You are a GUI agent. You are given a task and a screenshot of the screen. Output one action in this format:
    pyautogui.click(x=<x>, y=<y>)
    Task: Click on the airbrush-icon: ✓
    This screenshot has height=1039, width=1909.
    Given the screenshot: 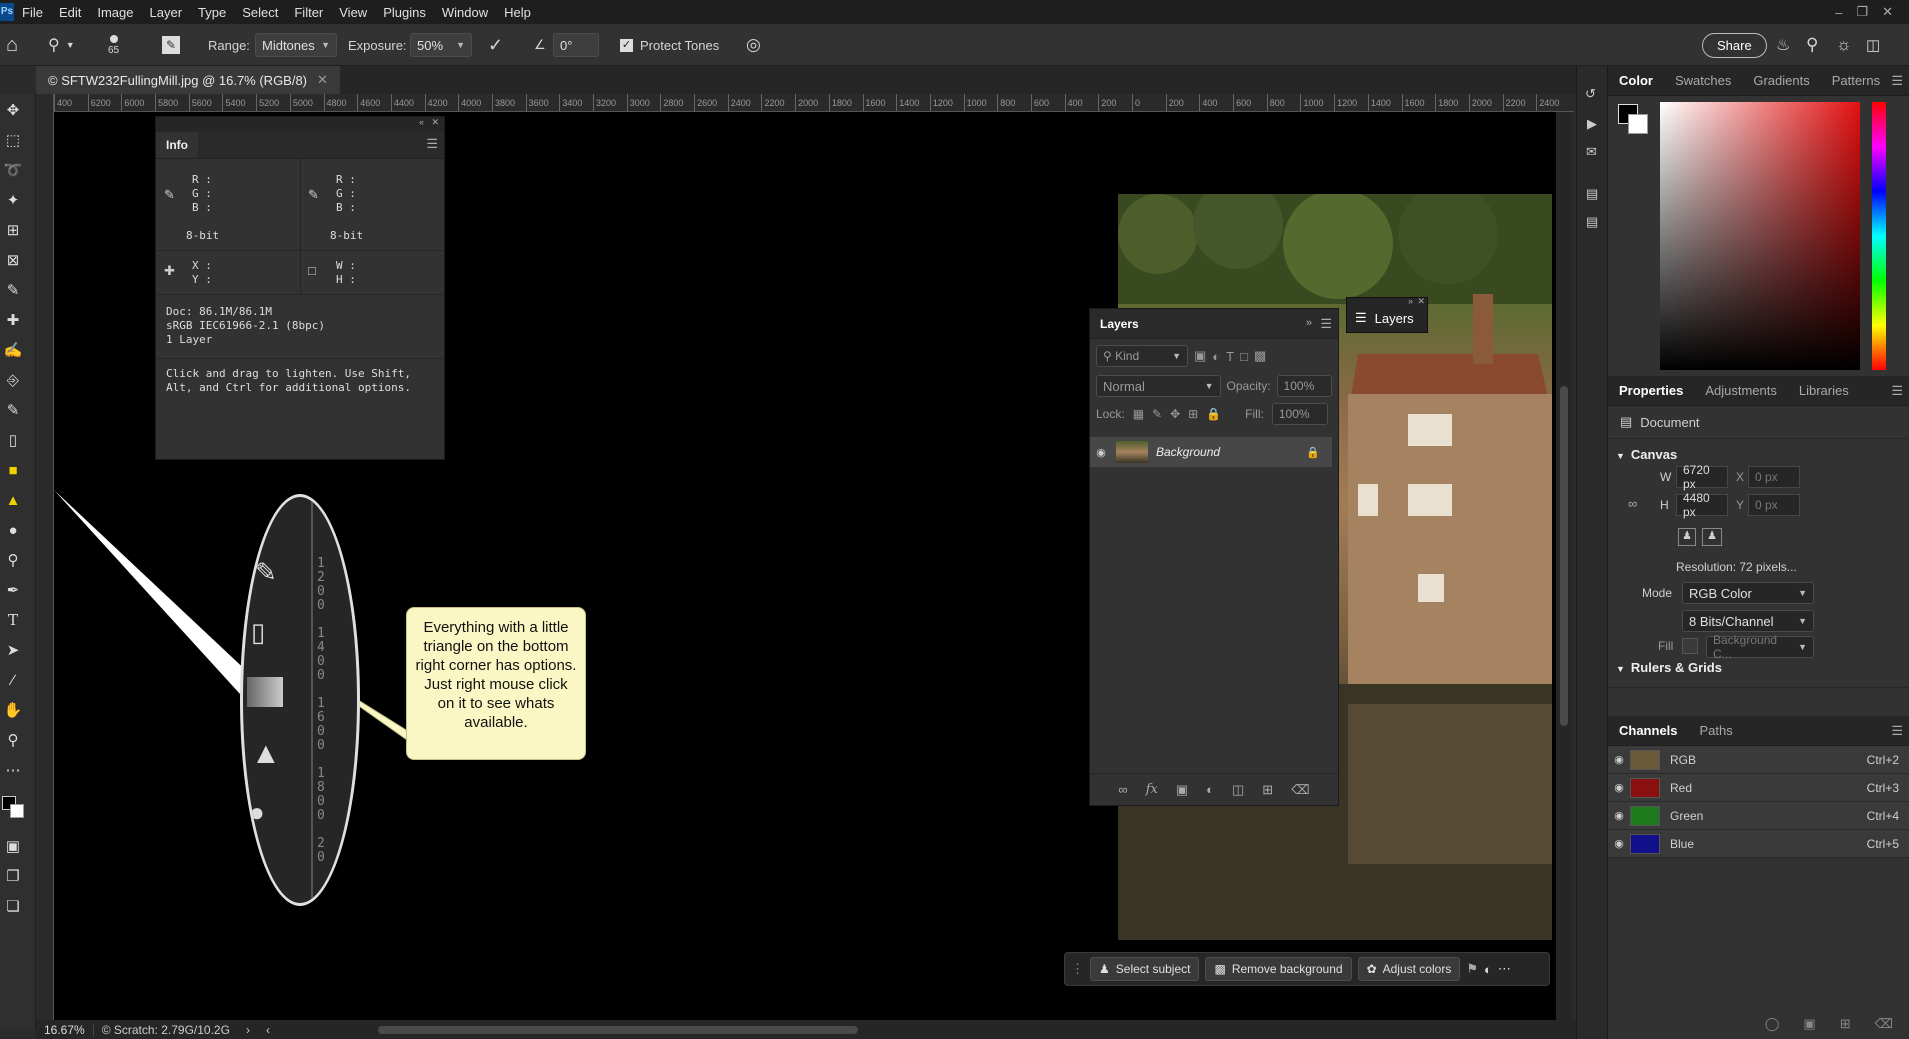 What is the action you would take?
    pyautogui.click(x=495, y=45)
    